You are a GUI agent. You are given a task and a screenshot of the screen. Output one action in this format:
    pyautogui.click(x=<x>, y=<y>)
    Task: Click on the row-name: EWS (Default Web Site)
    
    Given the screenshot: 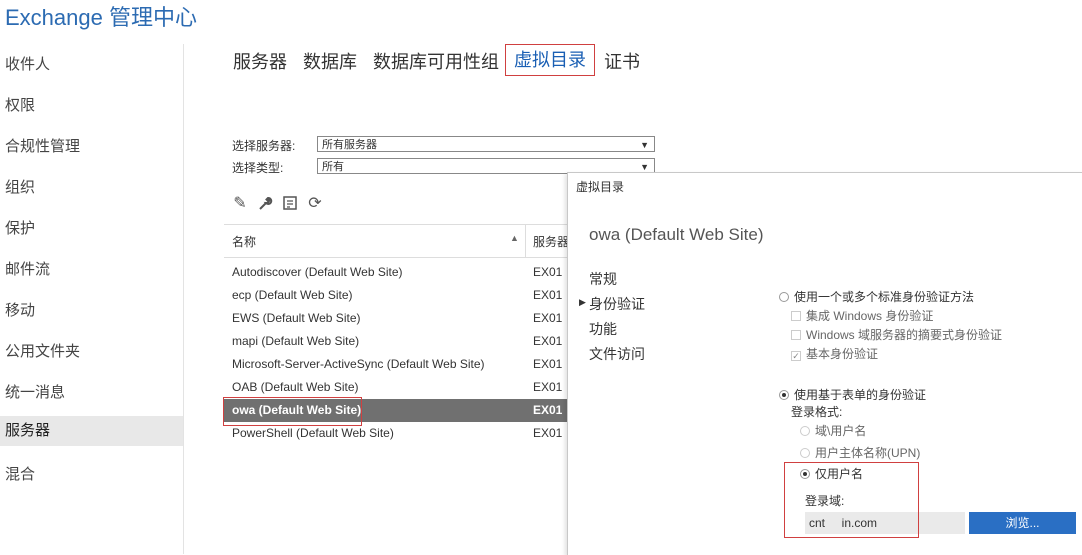 What is the action you would take?
    pyautogui.click(x=296, y=318)
    